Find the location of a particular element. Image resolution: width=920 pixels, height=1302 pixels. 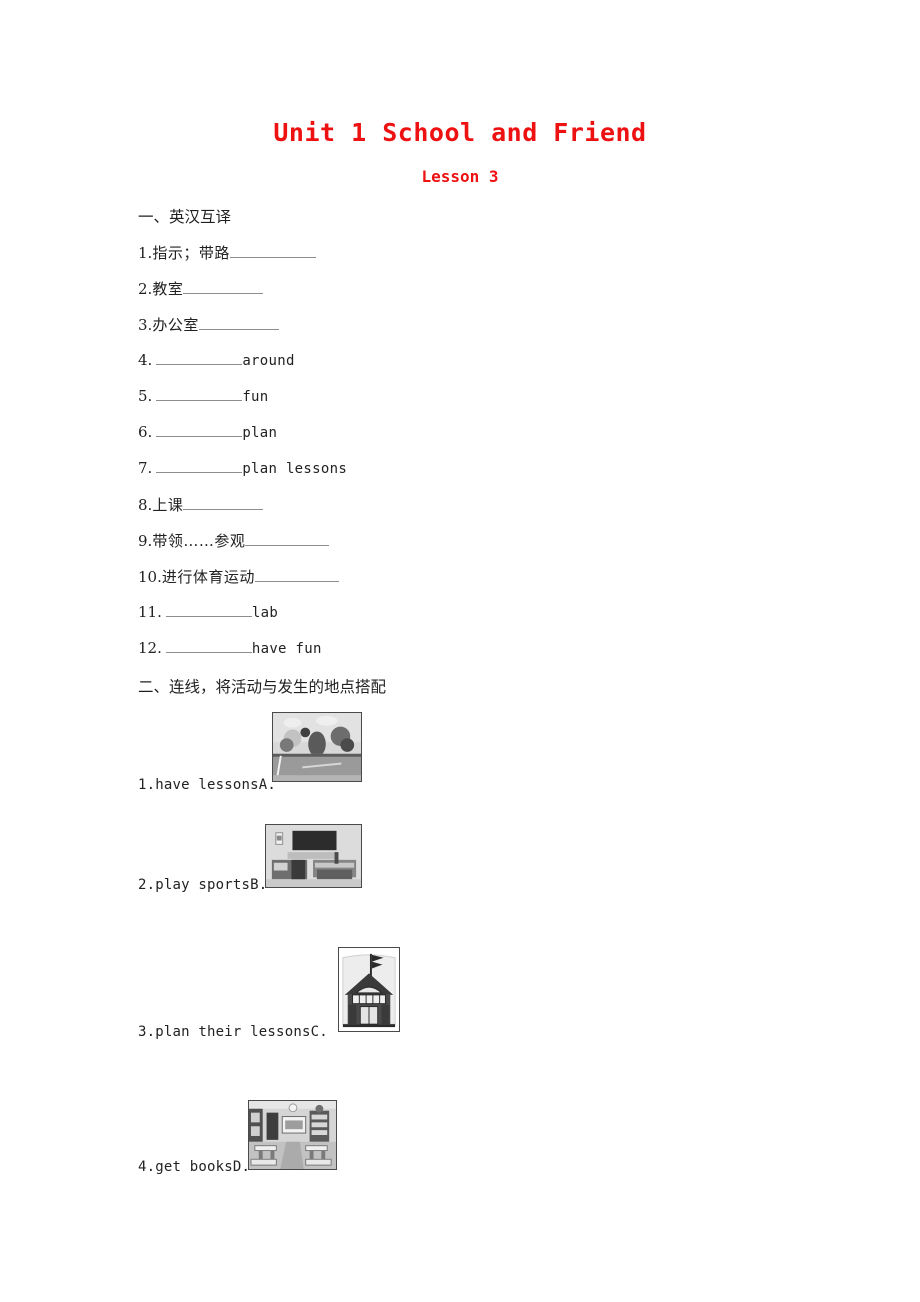

item-chinese: 指示；带路 is located at coordinates (191, 253).